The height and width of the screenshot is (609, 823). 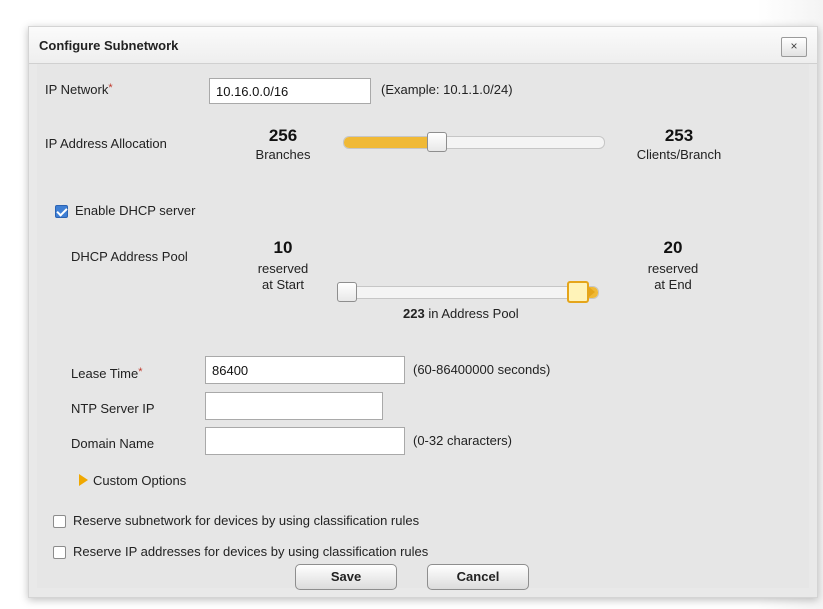 What do you see at coordinates (478, 577) in the screenshot?
I see `cancel-button: Cancel` at bounding box center [478, 577].